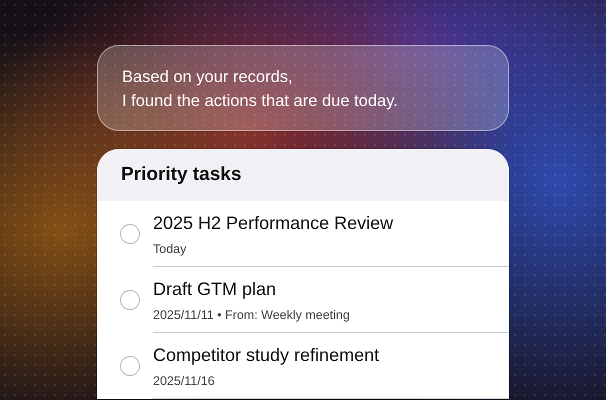 The image size is (606, 400). I want to click on task-meta: 2025/11/16, so click(184, 380).